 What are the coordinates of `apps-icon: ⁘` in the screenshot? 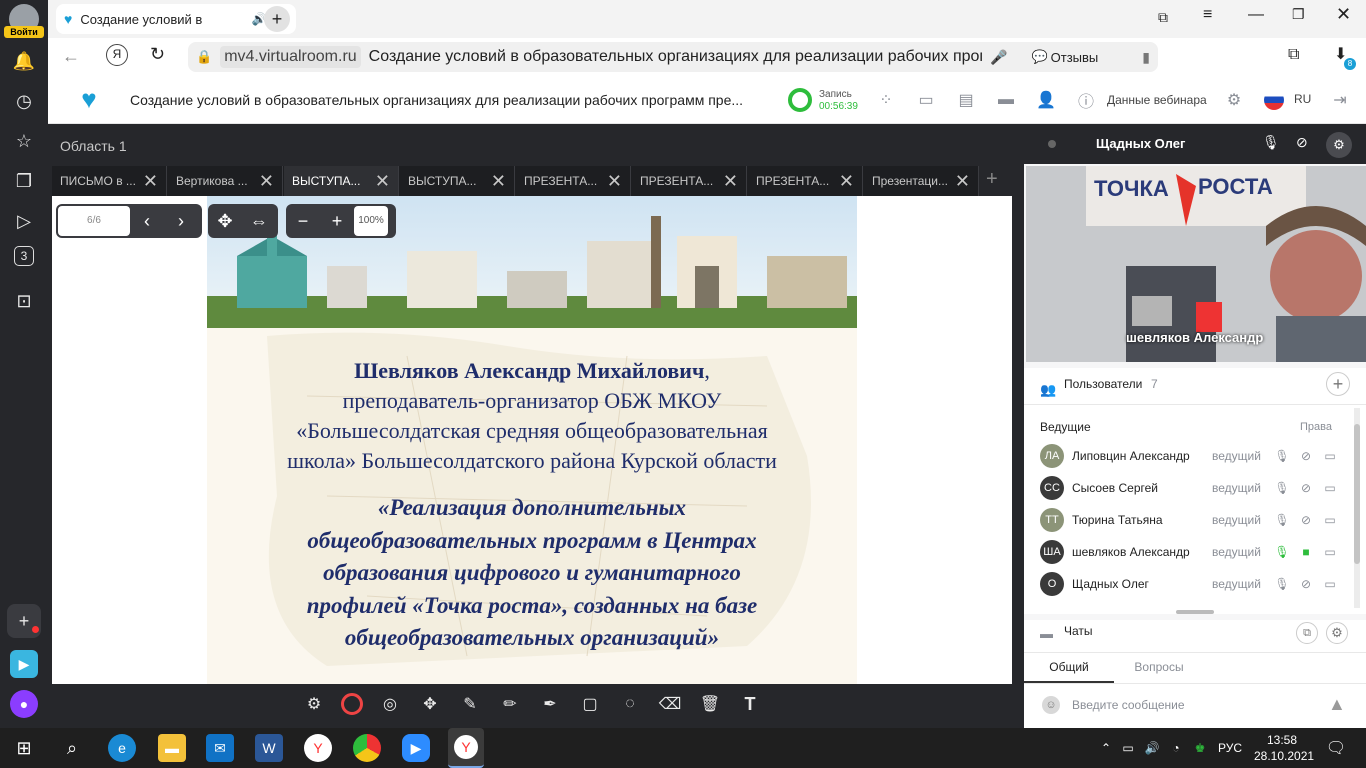 It's located at (886, 100).